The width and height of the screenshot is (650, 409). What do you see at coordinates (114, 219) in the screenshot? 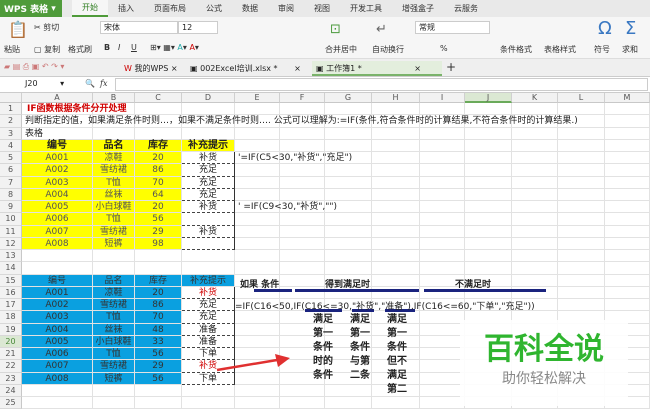
I see `cell-B10: T恤` at bounding box center [114, 219].